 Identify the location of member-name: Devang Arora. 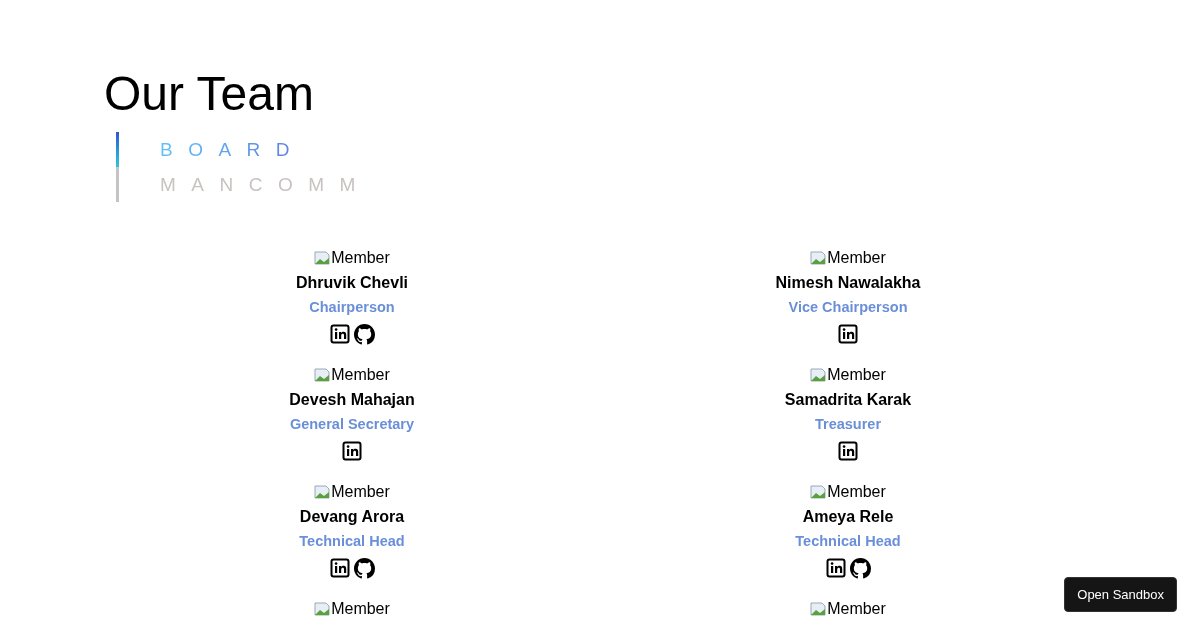
(352, 517).